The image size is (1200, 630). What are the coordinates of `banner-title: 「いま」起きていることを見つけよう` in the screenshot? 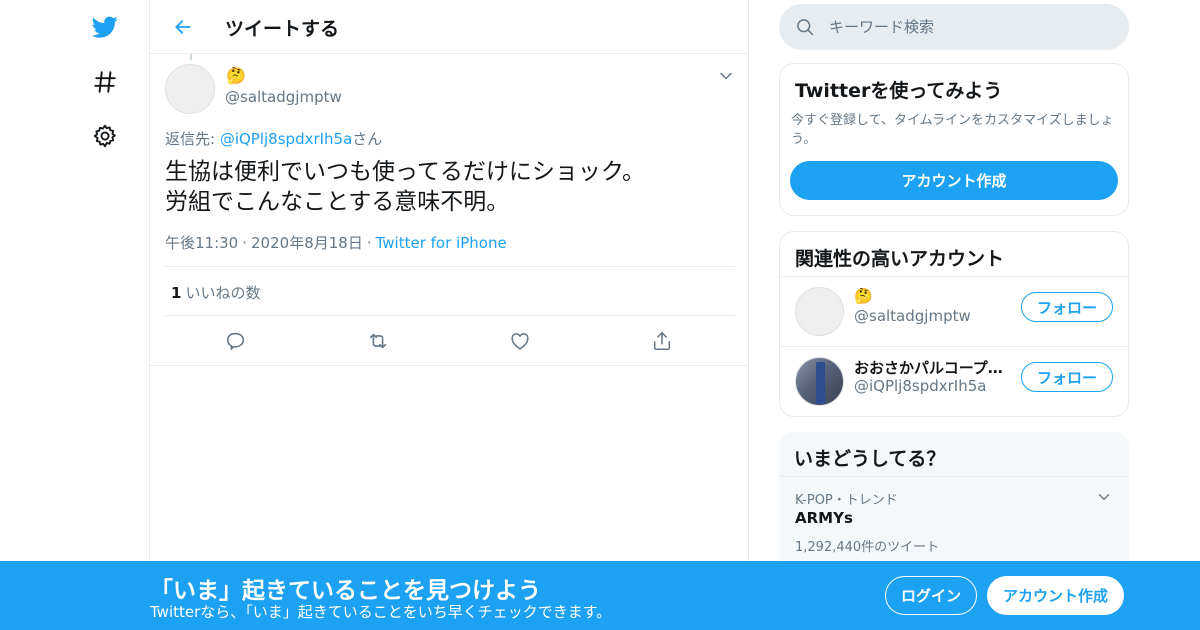 It's located at (345, 591).